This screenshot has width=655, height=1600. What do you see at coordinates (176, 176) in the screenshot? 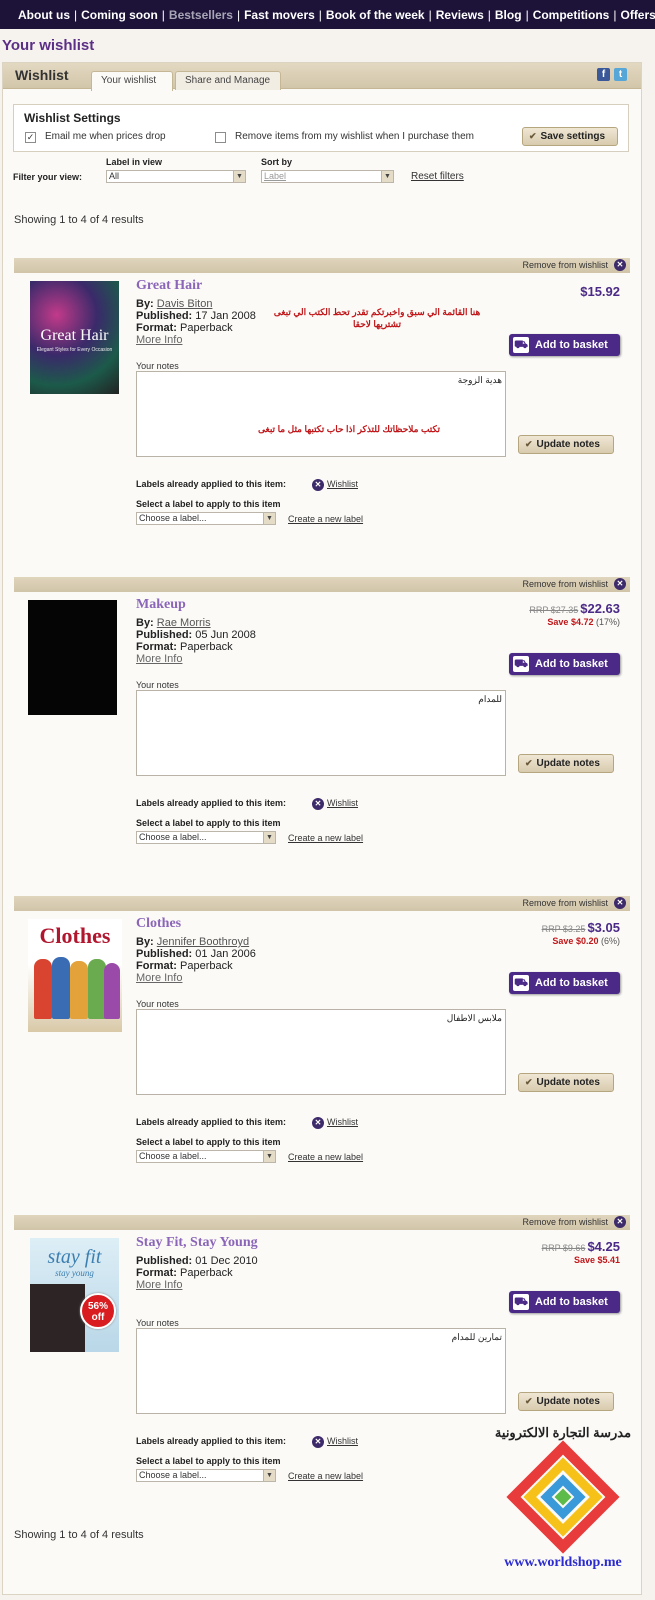
I see `label-in-view-select: All ▼` at bounding box center [176, 176].